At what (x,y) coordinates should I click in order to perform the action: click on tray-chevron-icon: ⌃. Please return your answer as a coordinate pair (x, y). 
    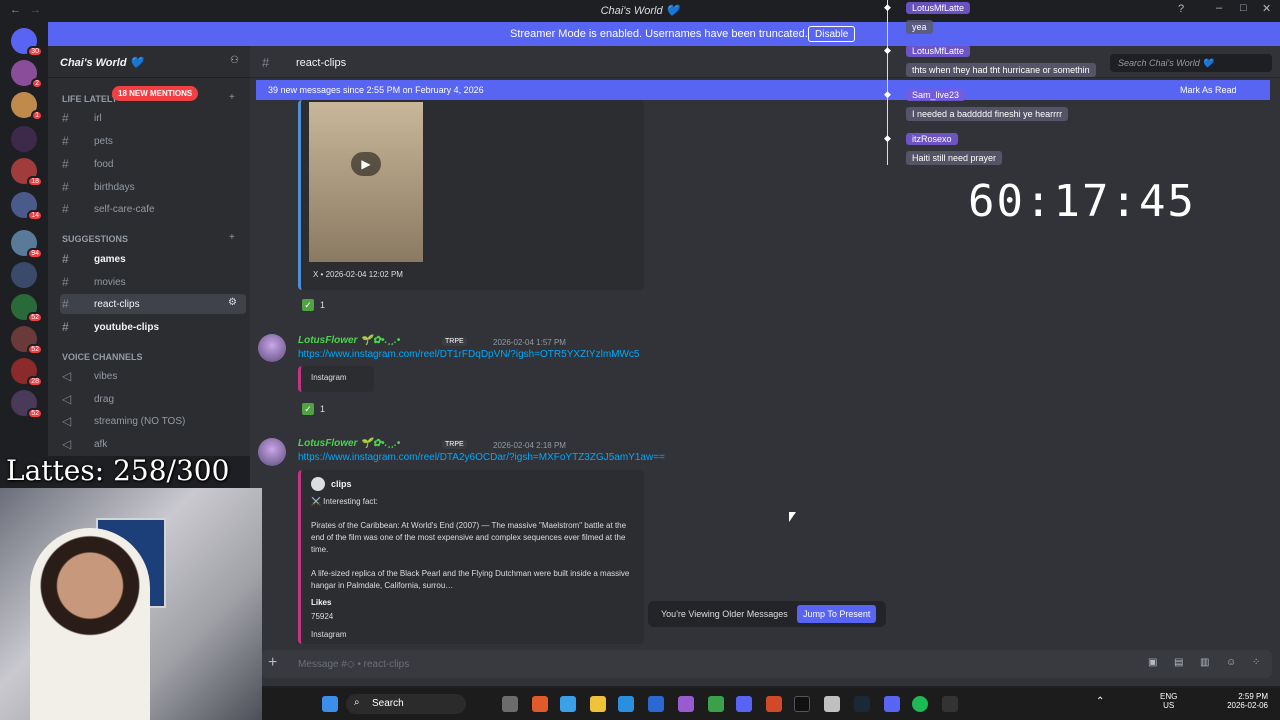
    Looking at the image, I should click on (1100, 701).